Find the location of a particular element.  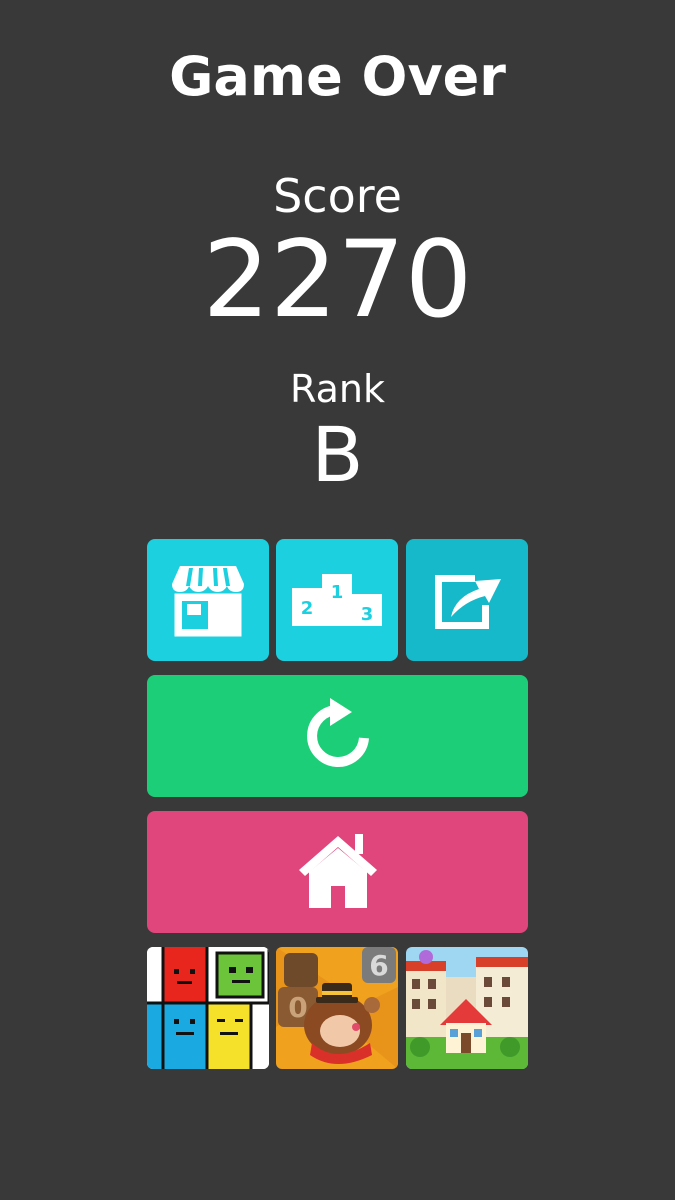

podium-first-place: 1 is located at coordinates (337, 592).